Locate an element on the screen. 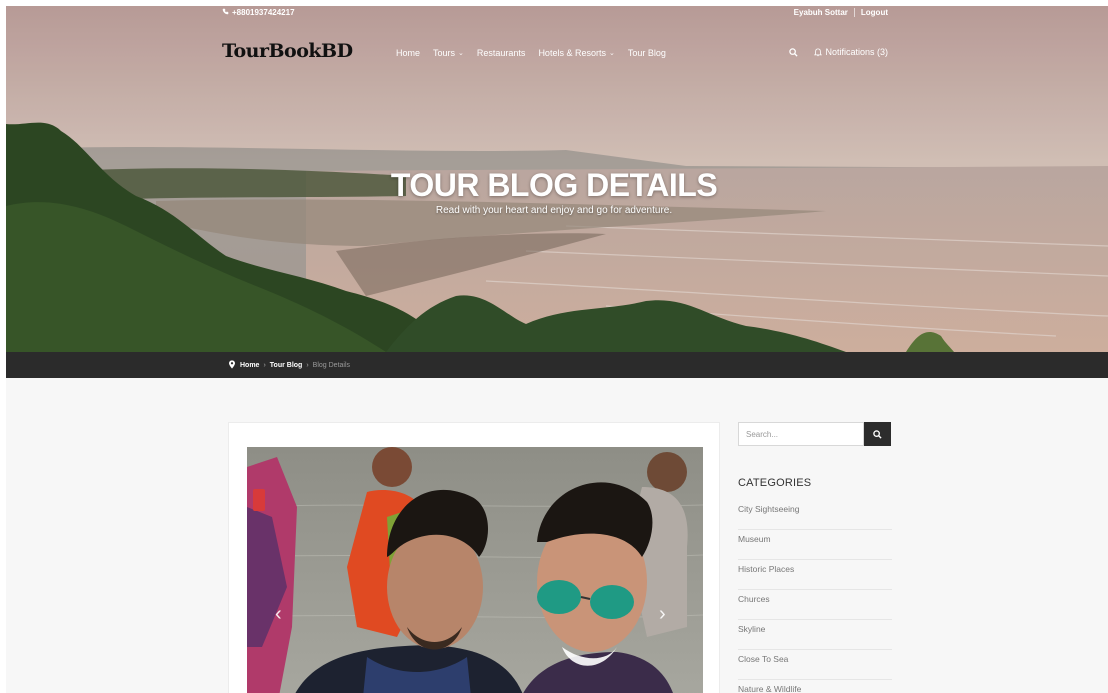 This screenshot has width=1108, height=693. bell-icon is located at coordinates (818, 52).